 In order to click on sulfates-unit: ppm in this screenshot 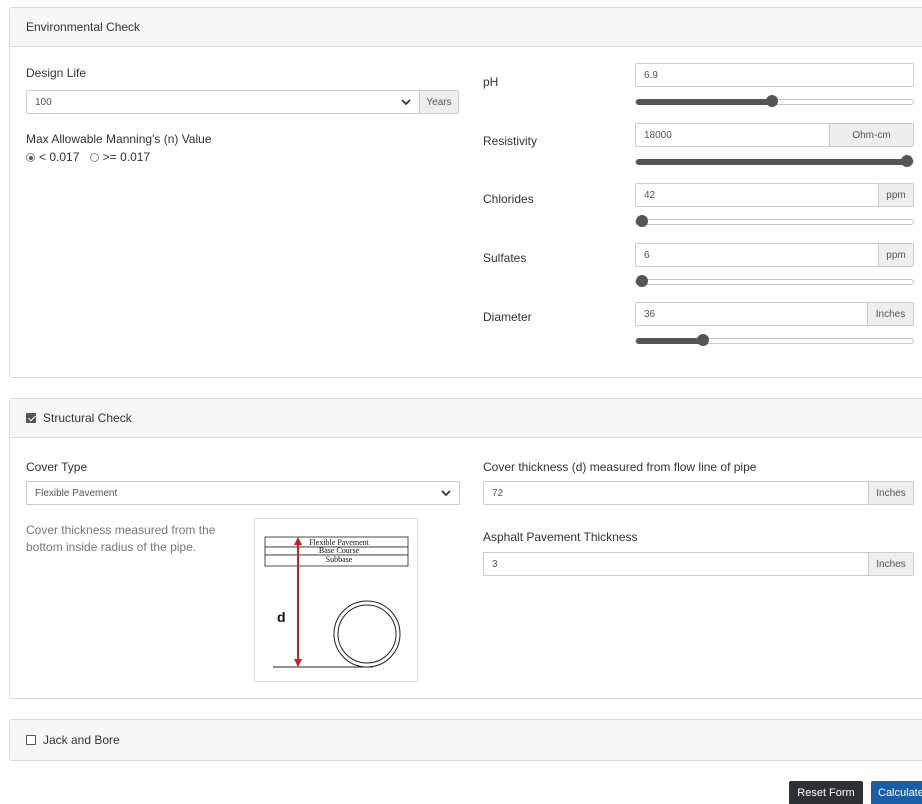, I will do `click(896, 255)`.